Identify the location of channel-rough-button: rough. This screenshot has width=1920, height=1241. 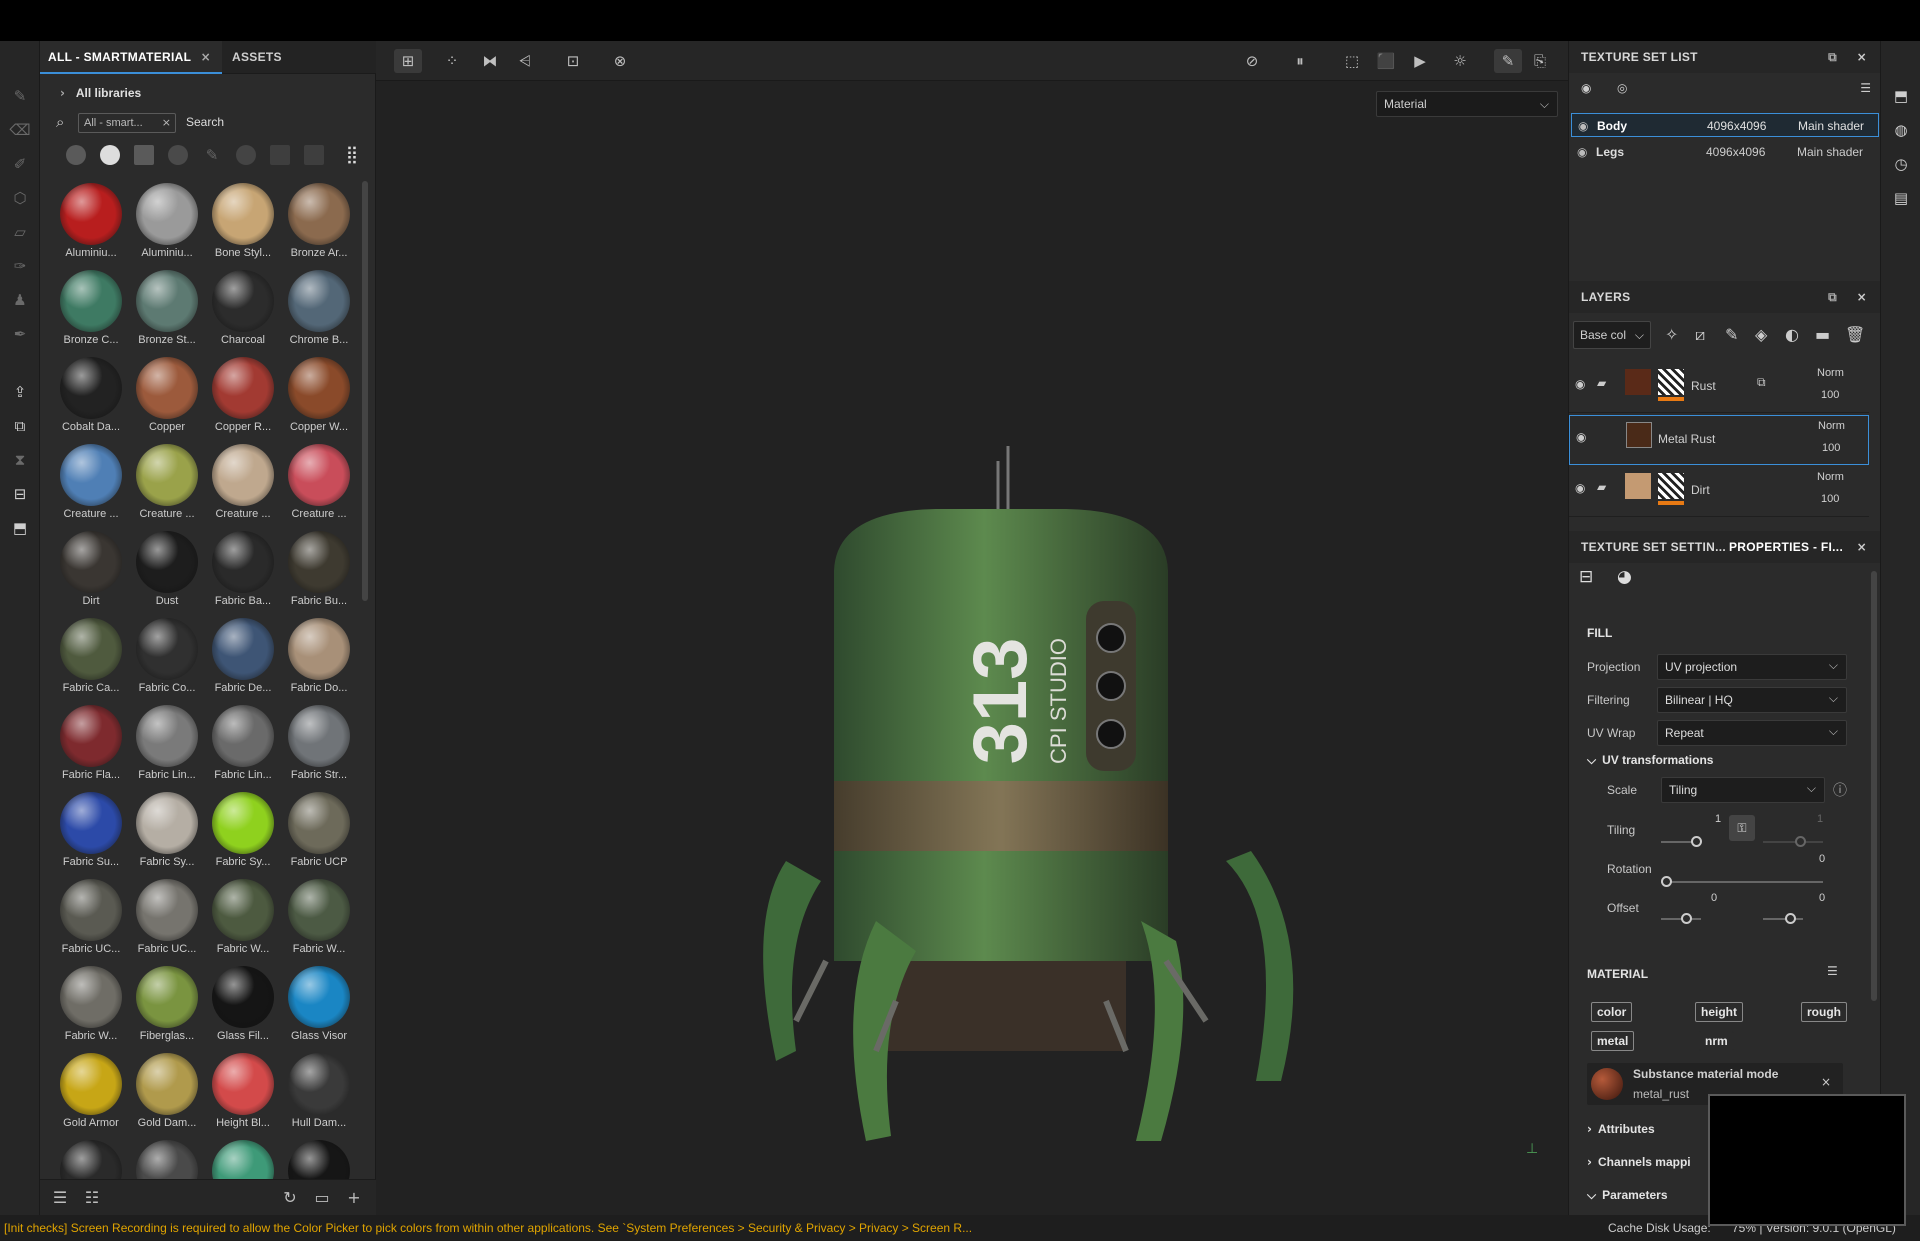
(1824, 1012).